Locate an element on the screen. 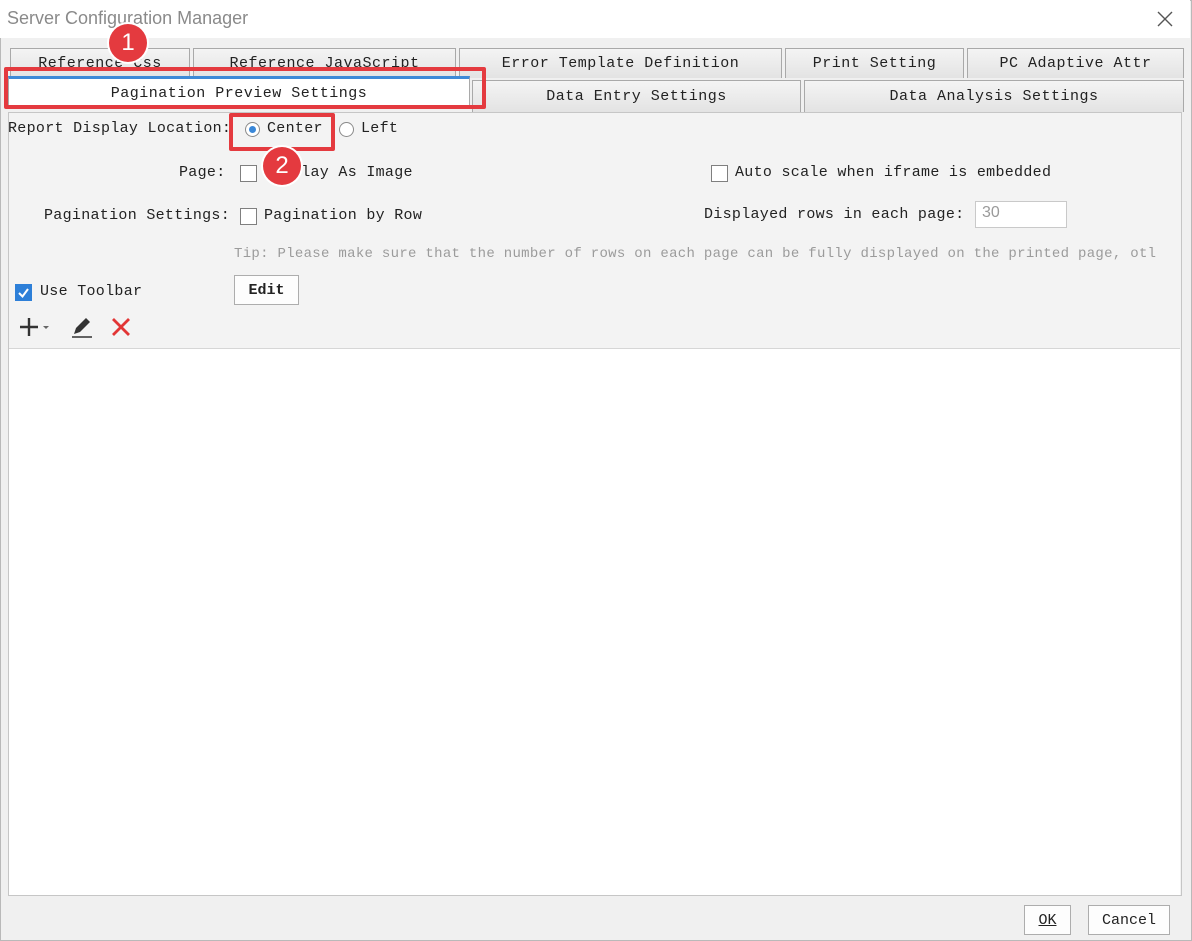 The width and height of the screenshot is (1192, 941). cancel-button: Cancel is located at coordinates (1129, 920).